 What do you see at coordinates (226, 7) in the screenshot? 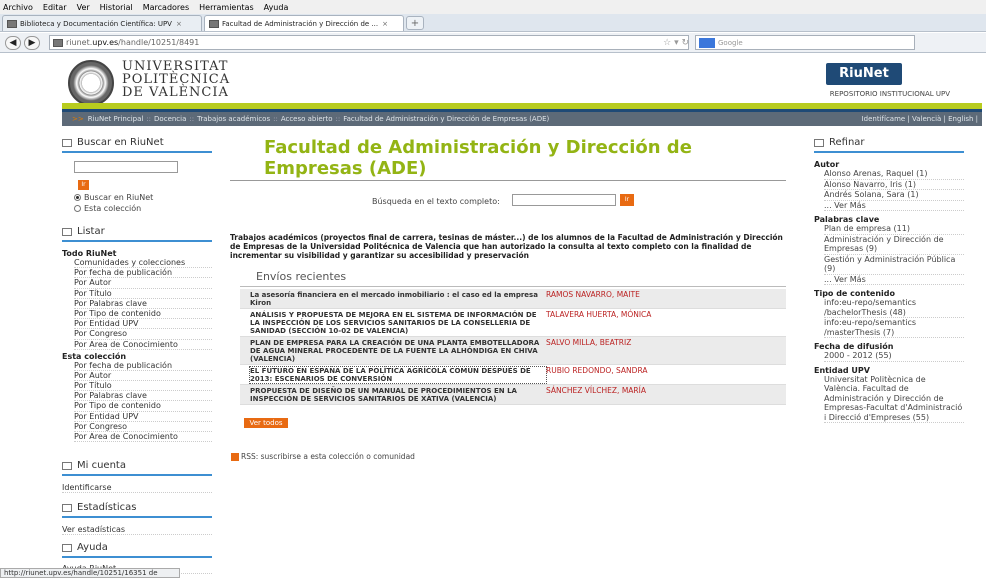
I see `menu-item-herramientas: Herramientas` at bounding box center [226, 7].